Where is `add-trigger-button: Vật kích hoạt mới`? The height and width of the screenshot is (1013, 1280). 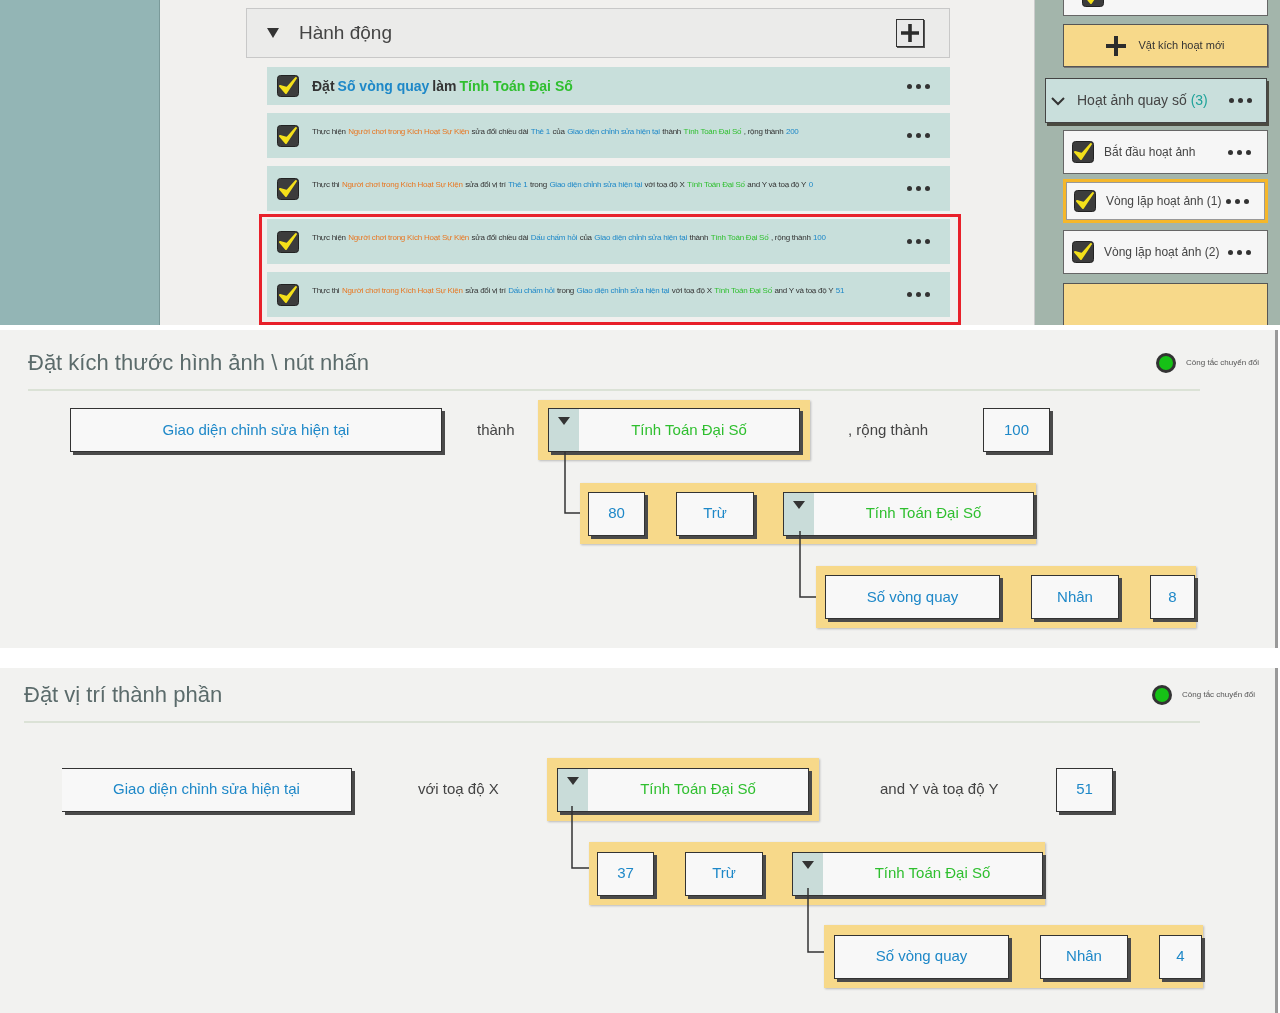 add-trigger-button: Vật kích hoạt mới is located at coordinates (1165, 45).